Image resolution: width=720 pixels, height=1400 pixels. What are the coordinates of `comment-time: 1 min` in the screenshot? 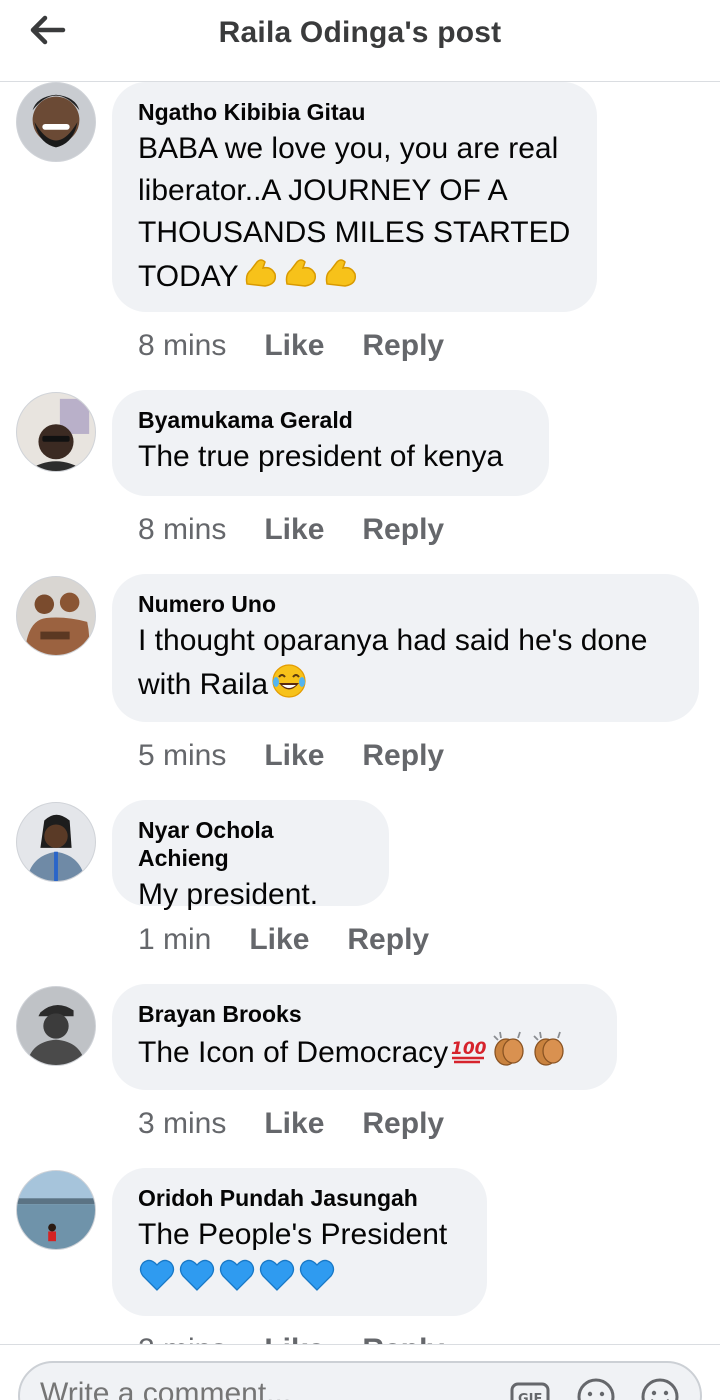 It's located at (174, 940).